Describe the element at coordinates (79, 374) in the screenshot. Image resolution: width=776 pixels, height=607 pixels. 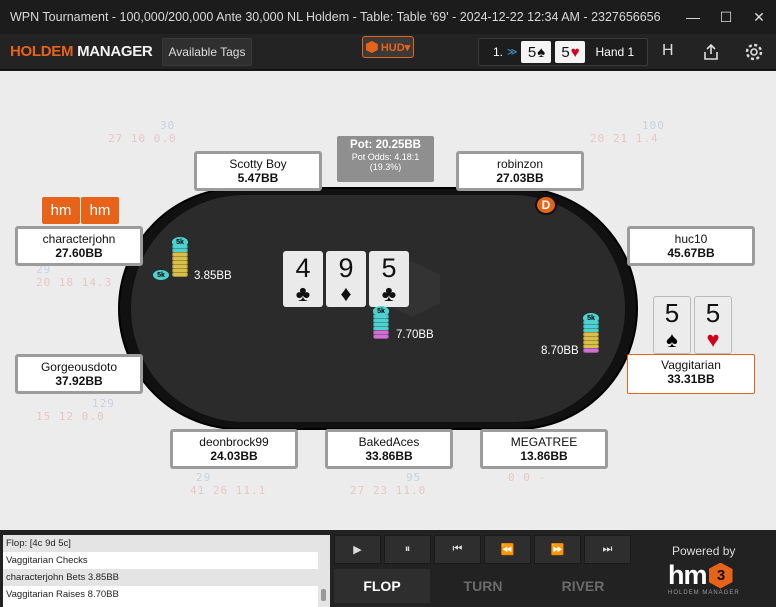
I see `seat-gorgeousdoto: Gorgeousdoto 37.92BB` at that location.